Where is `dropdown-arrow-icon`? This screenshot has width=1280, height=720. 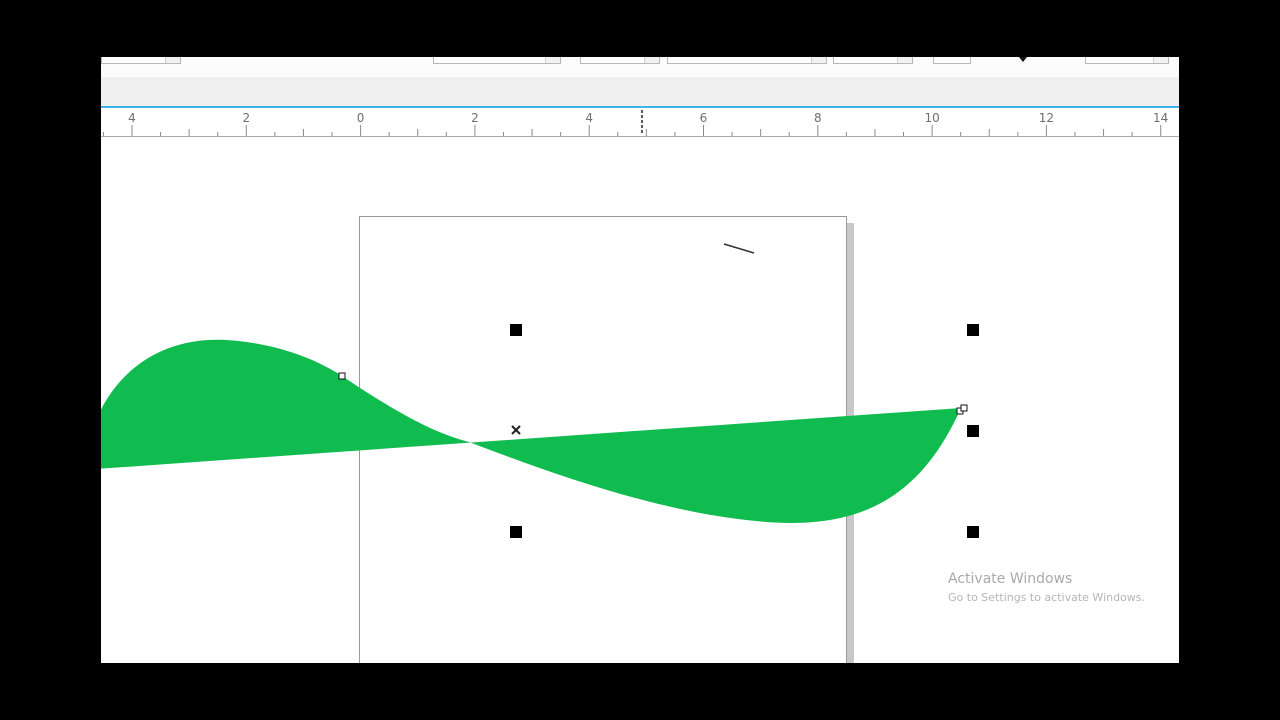 dropdown-arrow-icon is located at coordinates (1023, 60).